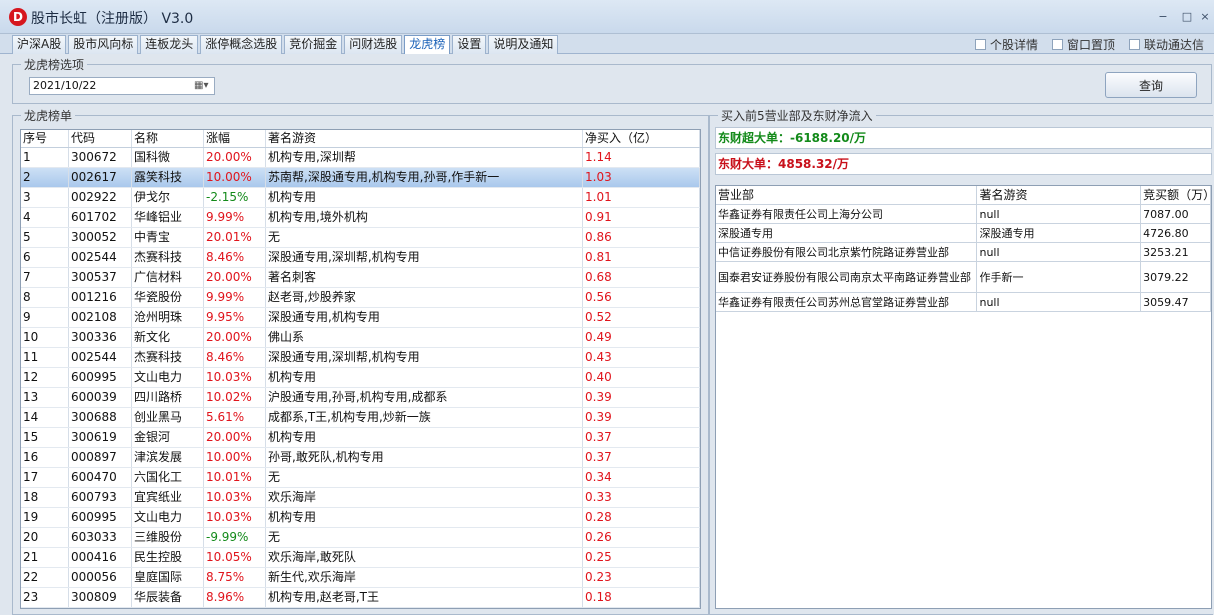 This screenshot has width=1214, height=615. Describe the element at coordinates (168, 597) in the screenshot. I see `table-cell: 华辰装备` at that location.